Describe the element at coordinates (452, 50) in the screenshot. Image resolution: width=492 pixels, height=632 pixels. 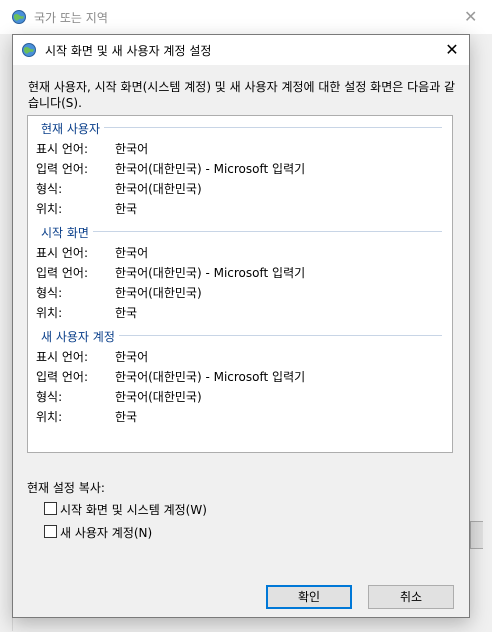
I see `close-icon: ✕` at that location.